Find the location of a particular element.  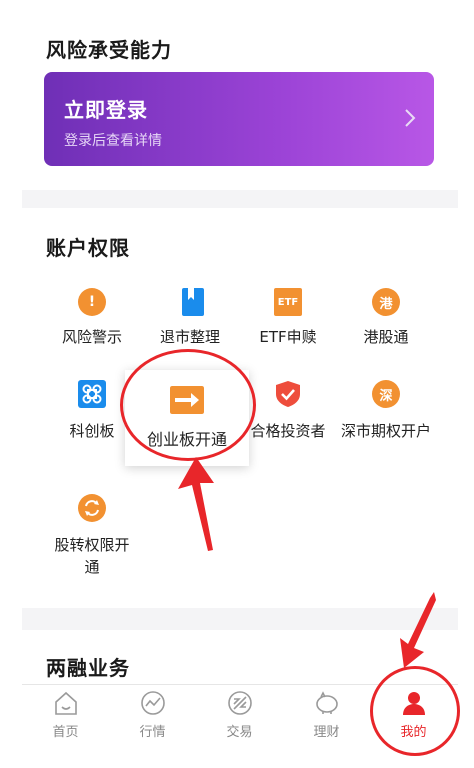

tab-wealth: 理财 is located at coordinates (326, 713).